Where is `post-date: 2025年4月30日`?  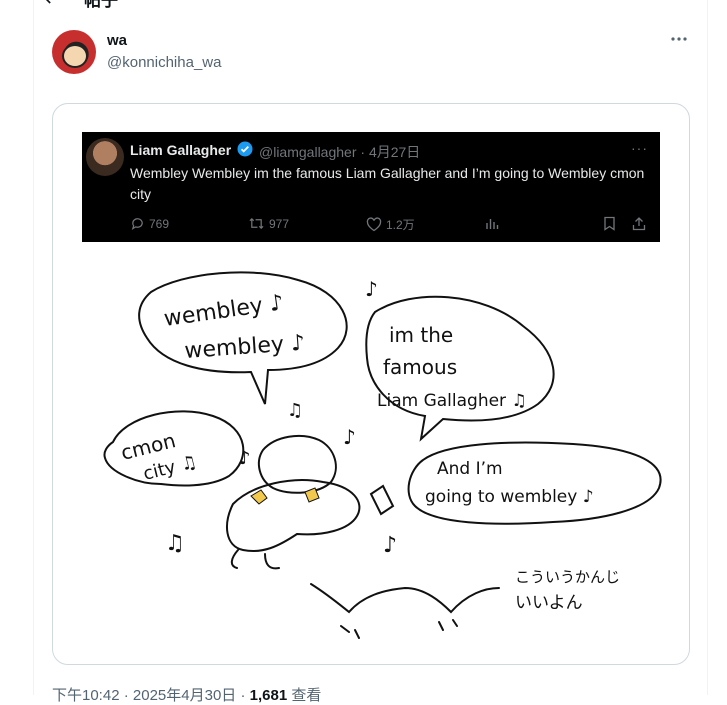 post-date: 2025年4月30日 is located at coordinates (184, 695).